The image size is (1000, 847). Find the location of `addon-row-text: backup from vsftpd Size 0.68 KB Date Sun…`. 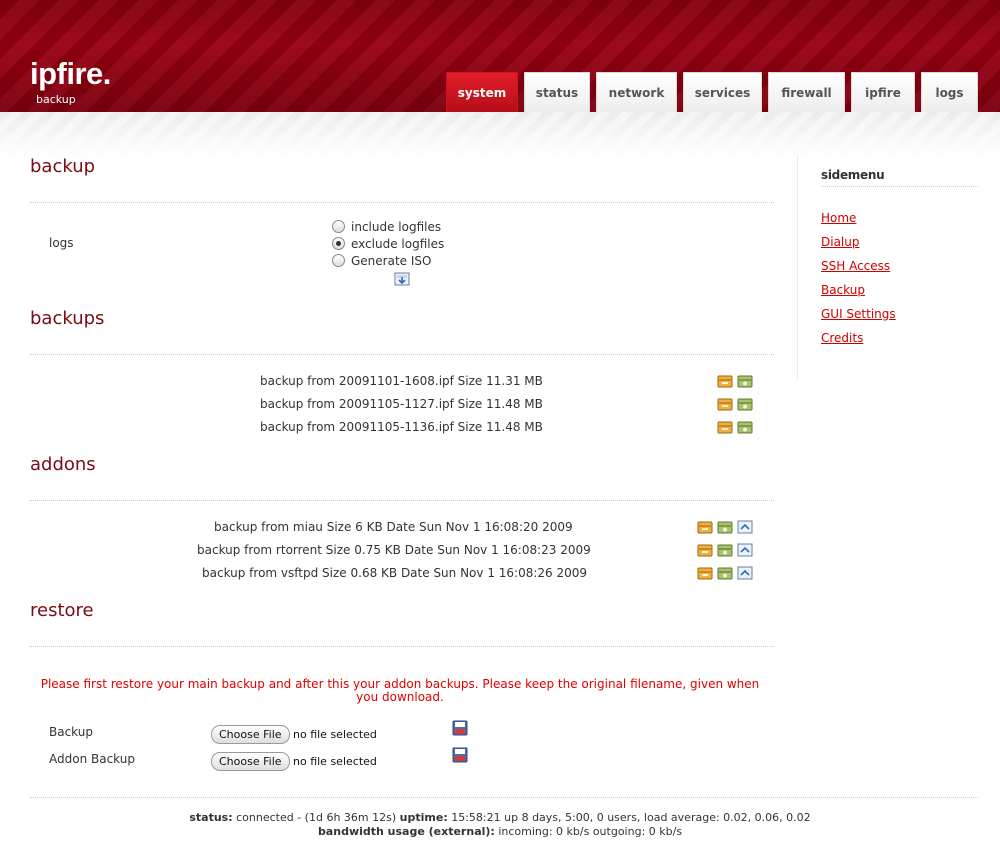

addon-row-text: backup from vsftpd Size 0.68 KB Date Sun… is located at coordinates (395, 573).